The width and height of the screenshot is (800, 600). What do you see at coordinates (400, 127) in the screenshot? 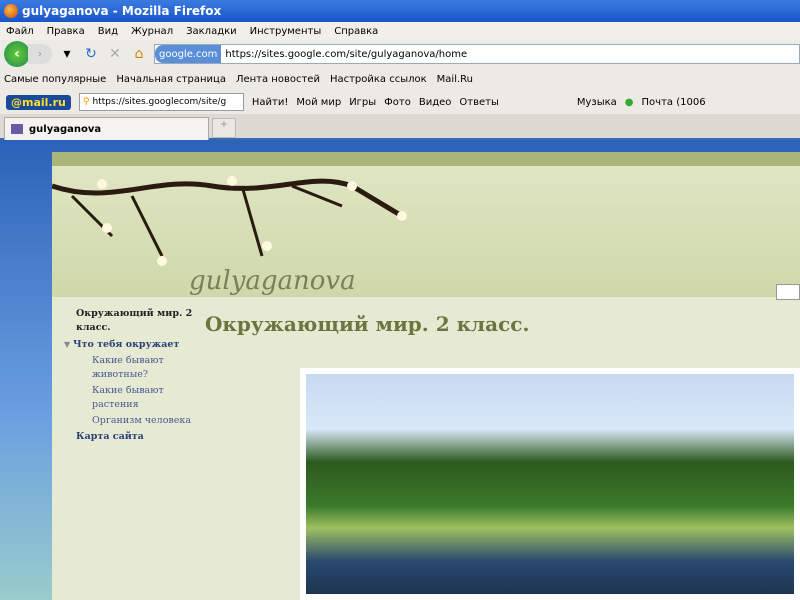
I see `tab-bar: gulyaganova +` at bounding box center [400, 127].